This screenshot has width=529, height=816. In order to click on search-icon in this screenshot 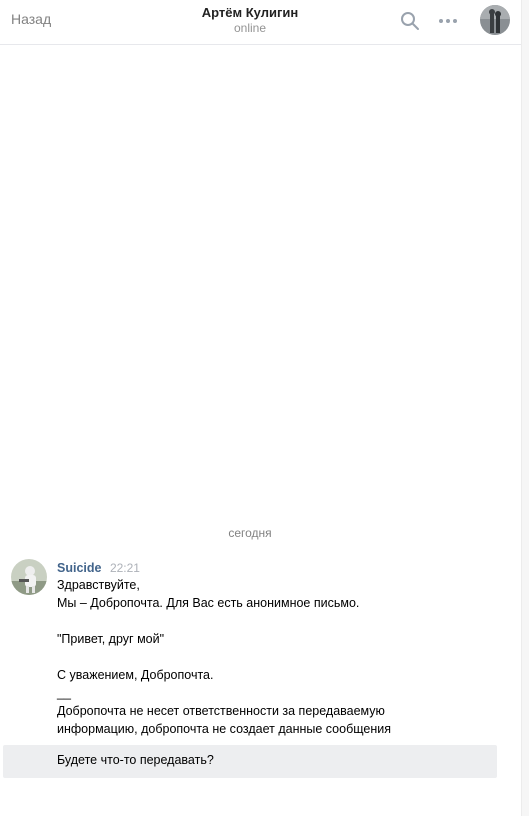, I will do `click(410, 21)`.